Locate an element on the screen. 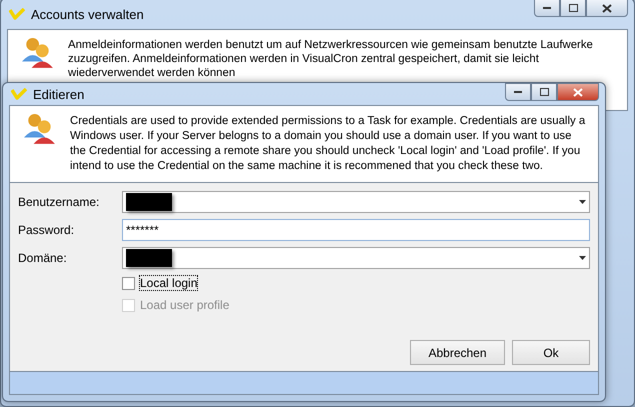  checkbox-label: Load user profile is located at coordinates (185, 305).